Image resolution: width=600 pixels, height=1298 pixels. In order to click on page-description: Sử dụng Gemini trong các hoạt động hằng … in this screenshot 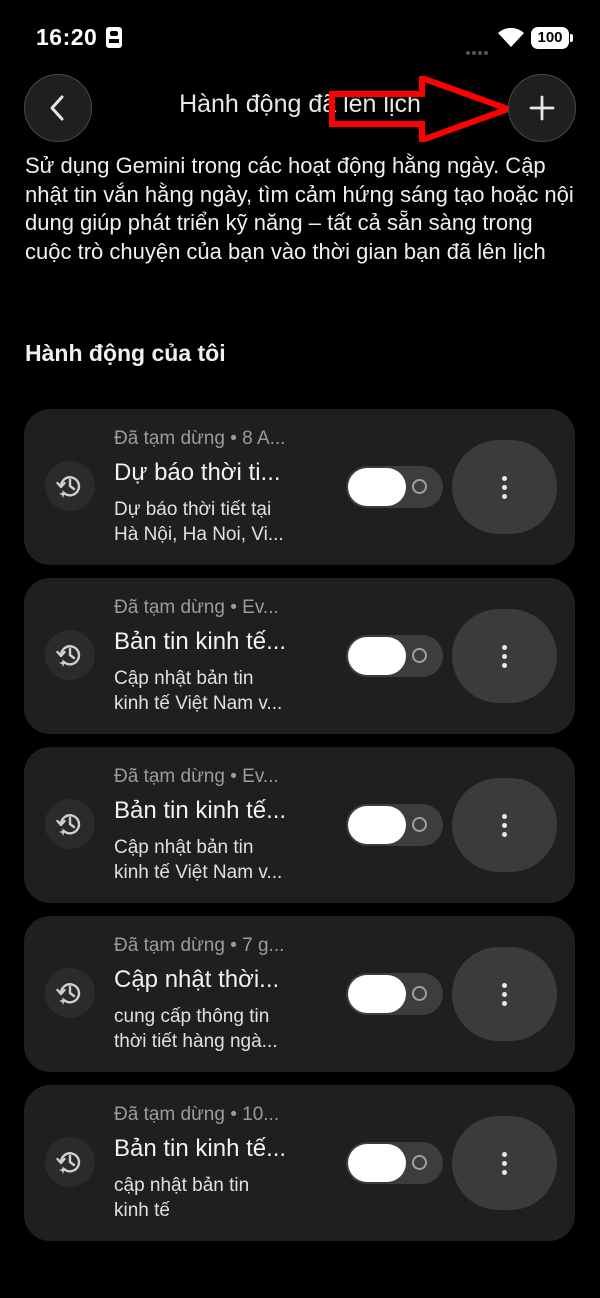, I will do `click(299, 208)`.